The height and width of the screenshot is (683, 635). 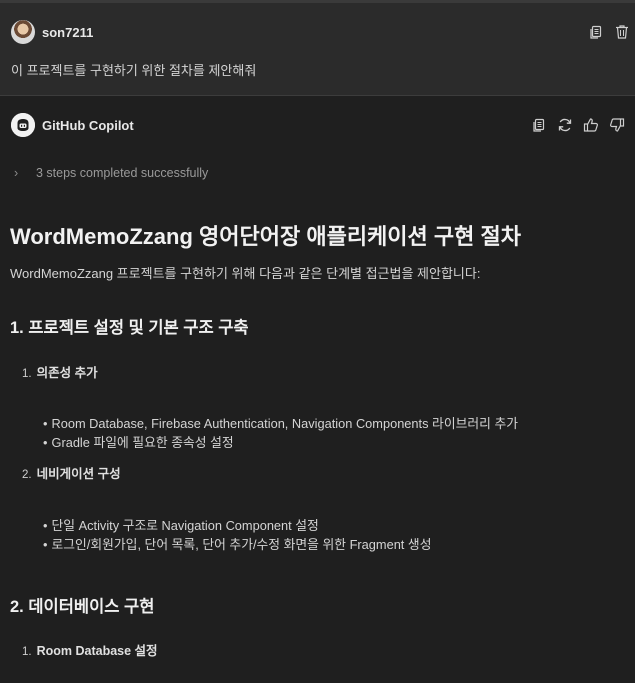 I want to click on user-avatar, so click(x=23, y=32).